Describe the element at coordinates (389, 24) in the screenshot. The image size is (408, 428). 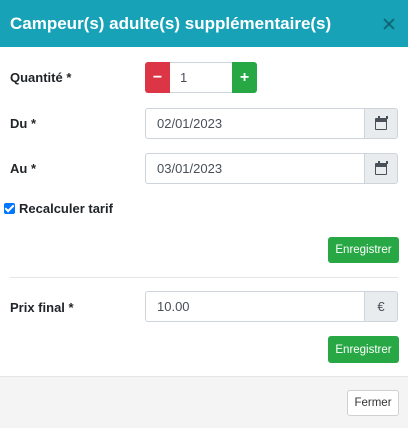
I see `close-icon` at that location.